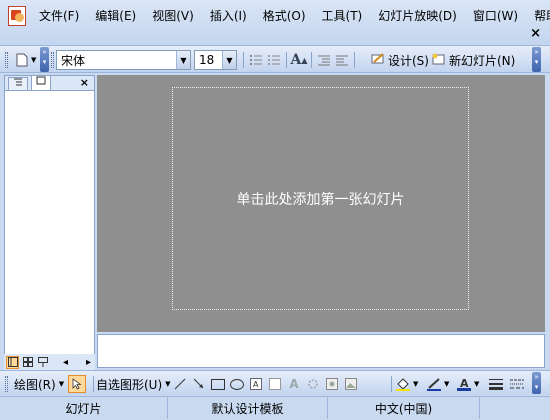 The height and width of the screenshot is (420, 550). What do you see at coordinates (313, 384) in the screenshot?
I see `diagram-tool-icon` at bounding box center [313, 384].